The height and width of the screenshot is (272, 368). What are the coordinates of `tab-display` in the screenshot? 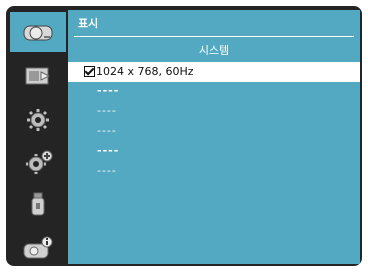 It's located at (38, 32).